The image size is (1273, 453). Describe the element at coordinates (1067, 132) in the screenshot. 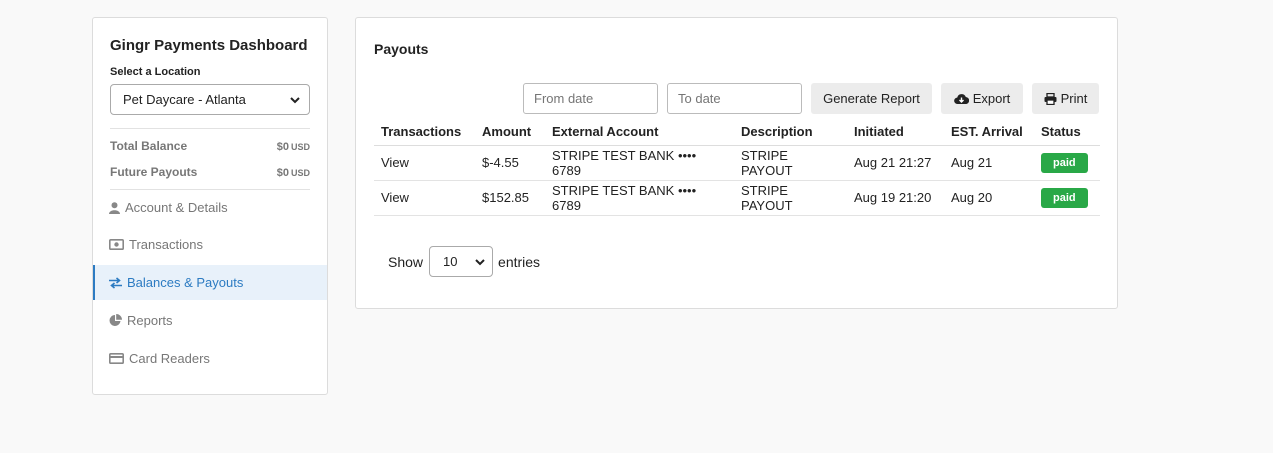

I see `column-header: Status` at that location.